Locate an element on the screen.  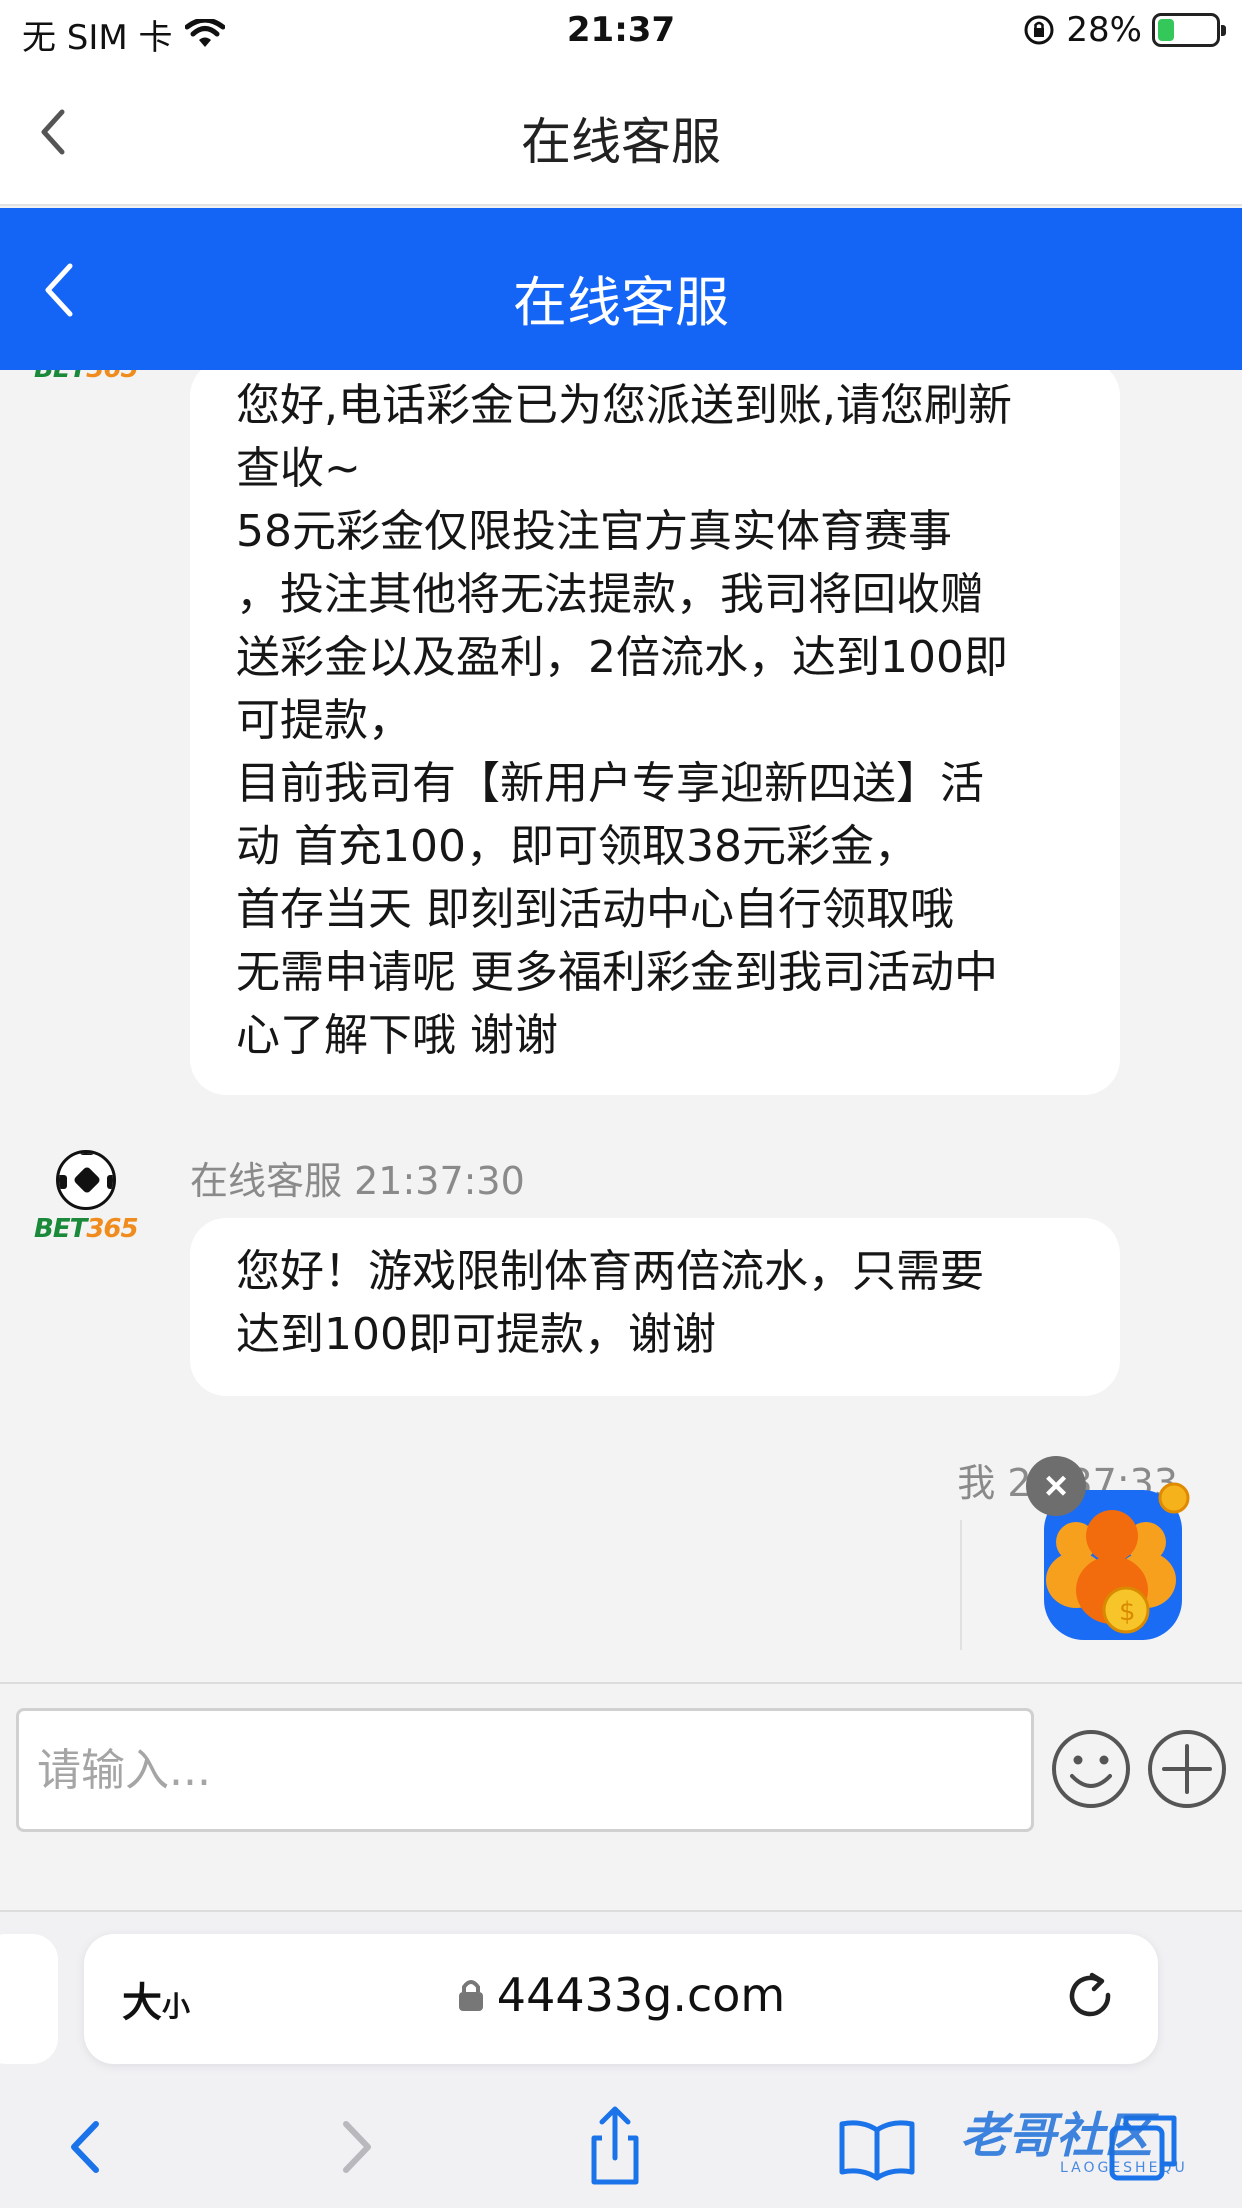
watermark-subtext: LAOGESHEQU is located at coordinates (1124, 2168).